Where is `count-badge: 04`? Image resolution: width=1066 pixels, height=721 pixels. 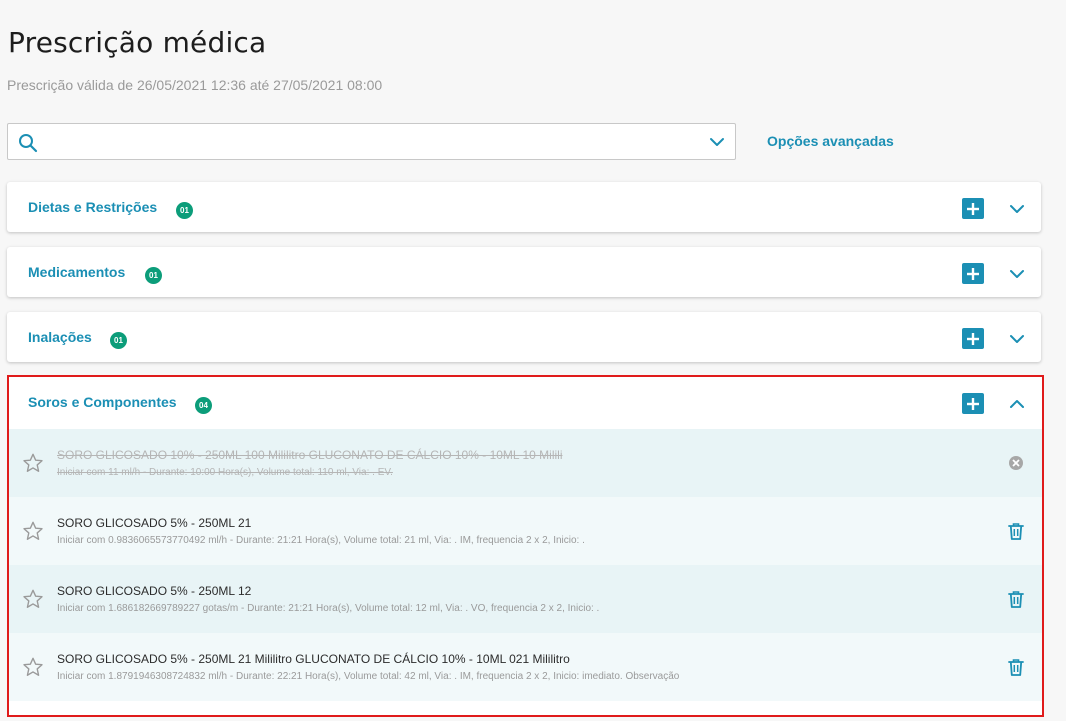
count-badge: 04 is located at coordinates (203, 405).